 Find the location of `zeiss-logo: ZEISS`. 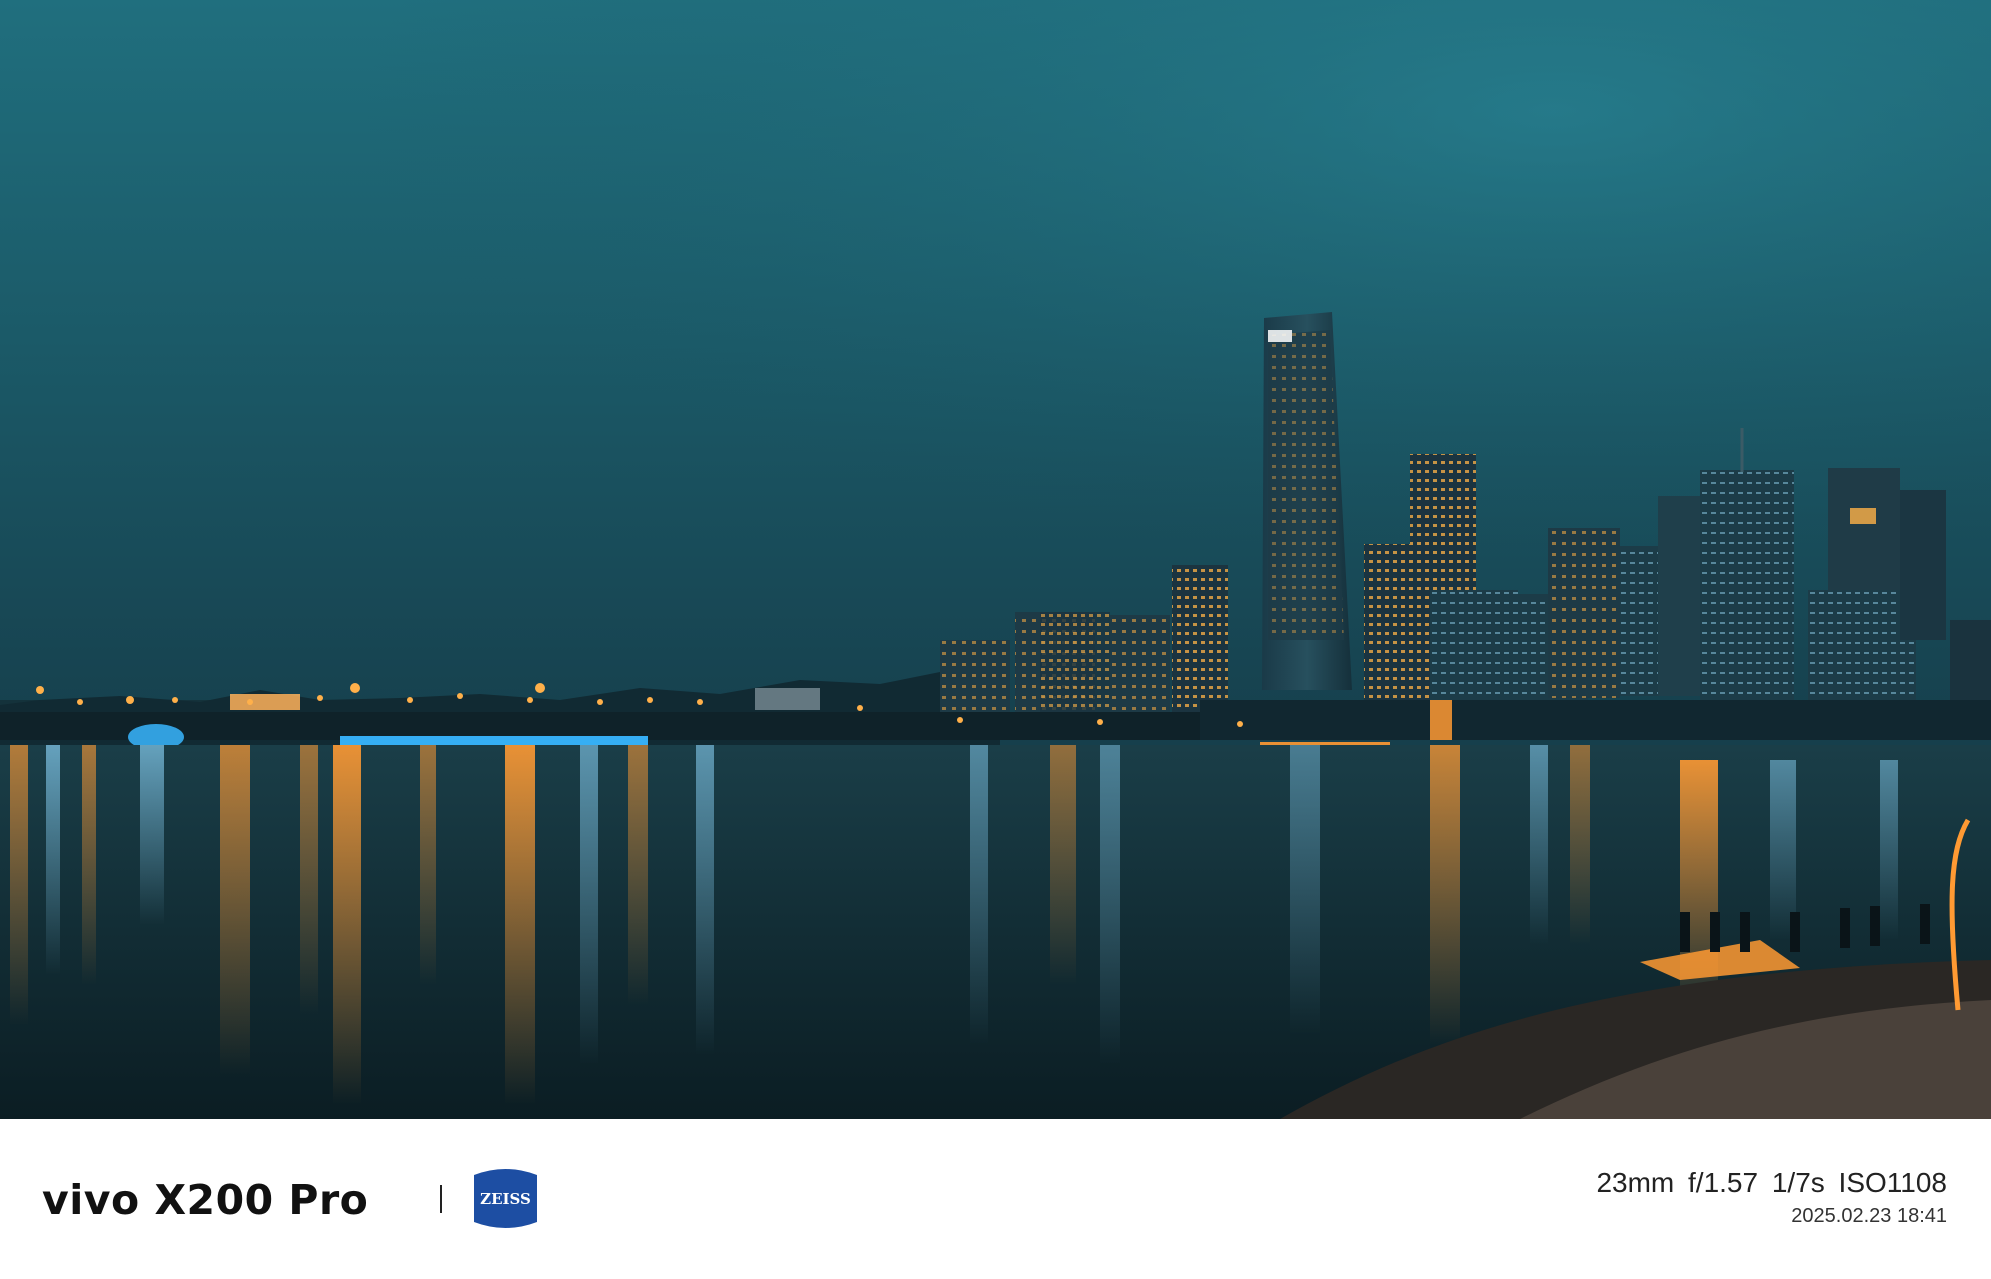

zeiss-logo: ZEISS is located at coordinates (505, 1198).